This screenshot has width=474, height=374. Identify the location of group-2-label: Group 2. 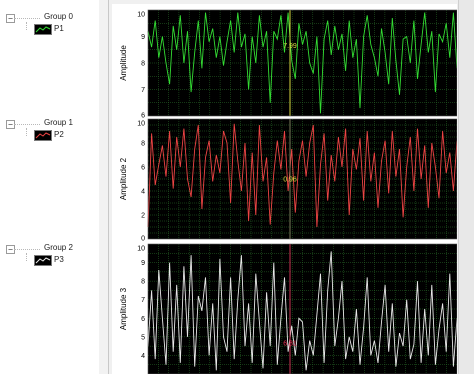
(58, 247).